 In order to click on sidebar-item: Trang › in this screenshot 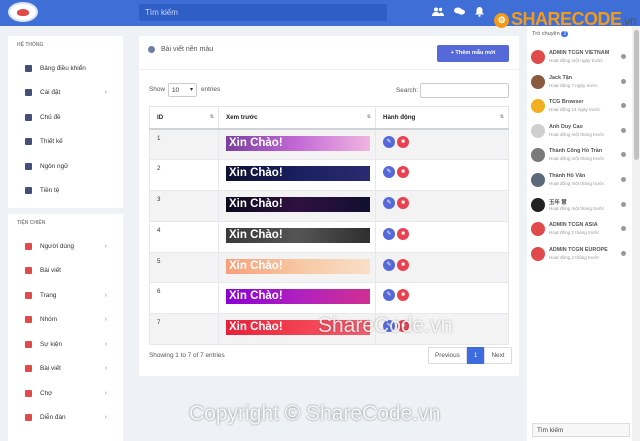, I will do `click(65, 295)`.